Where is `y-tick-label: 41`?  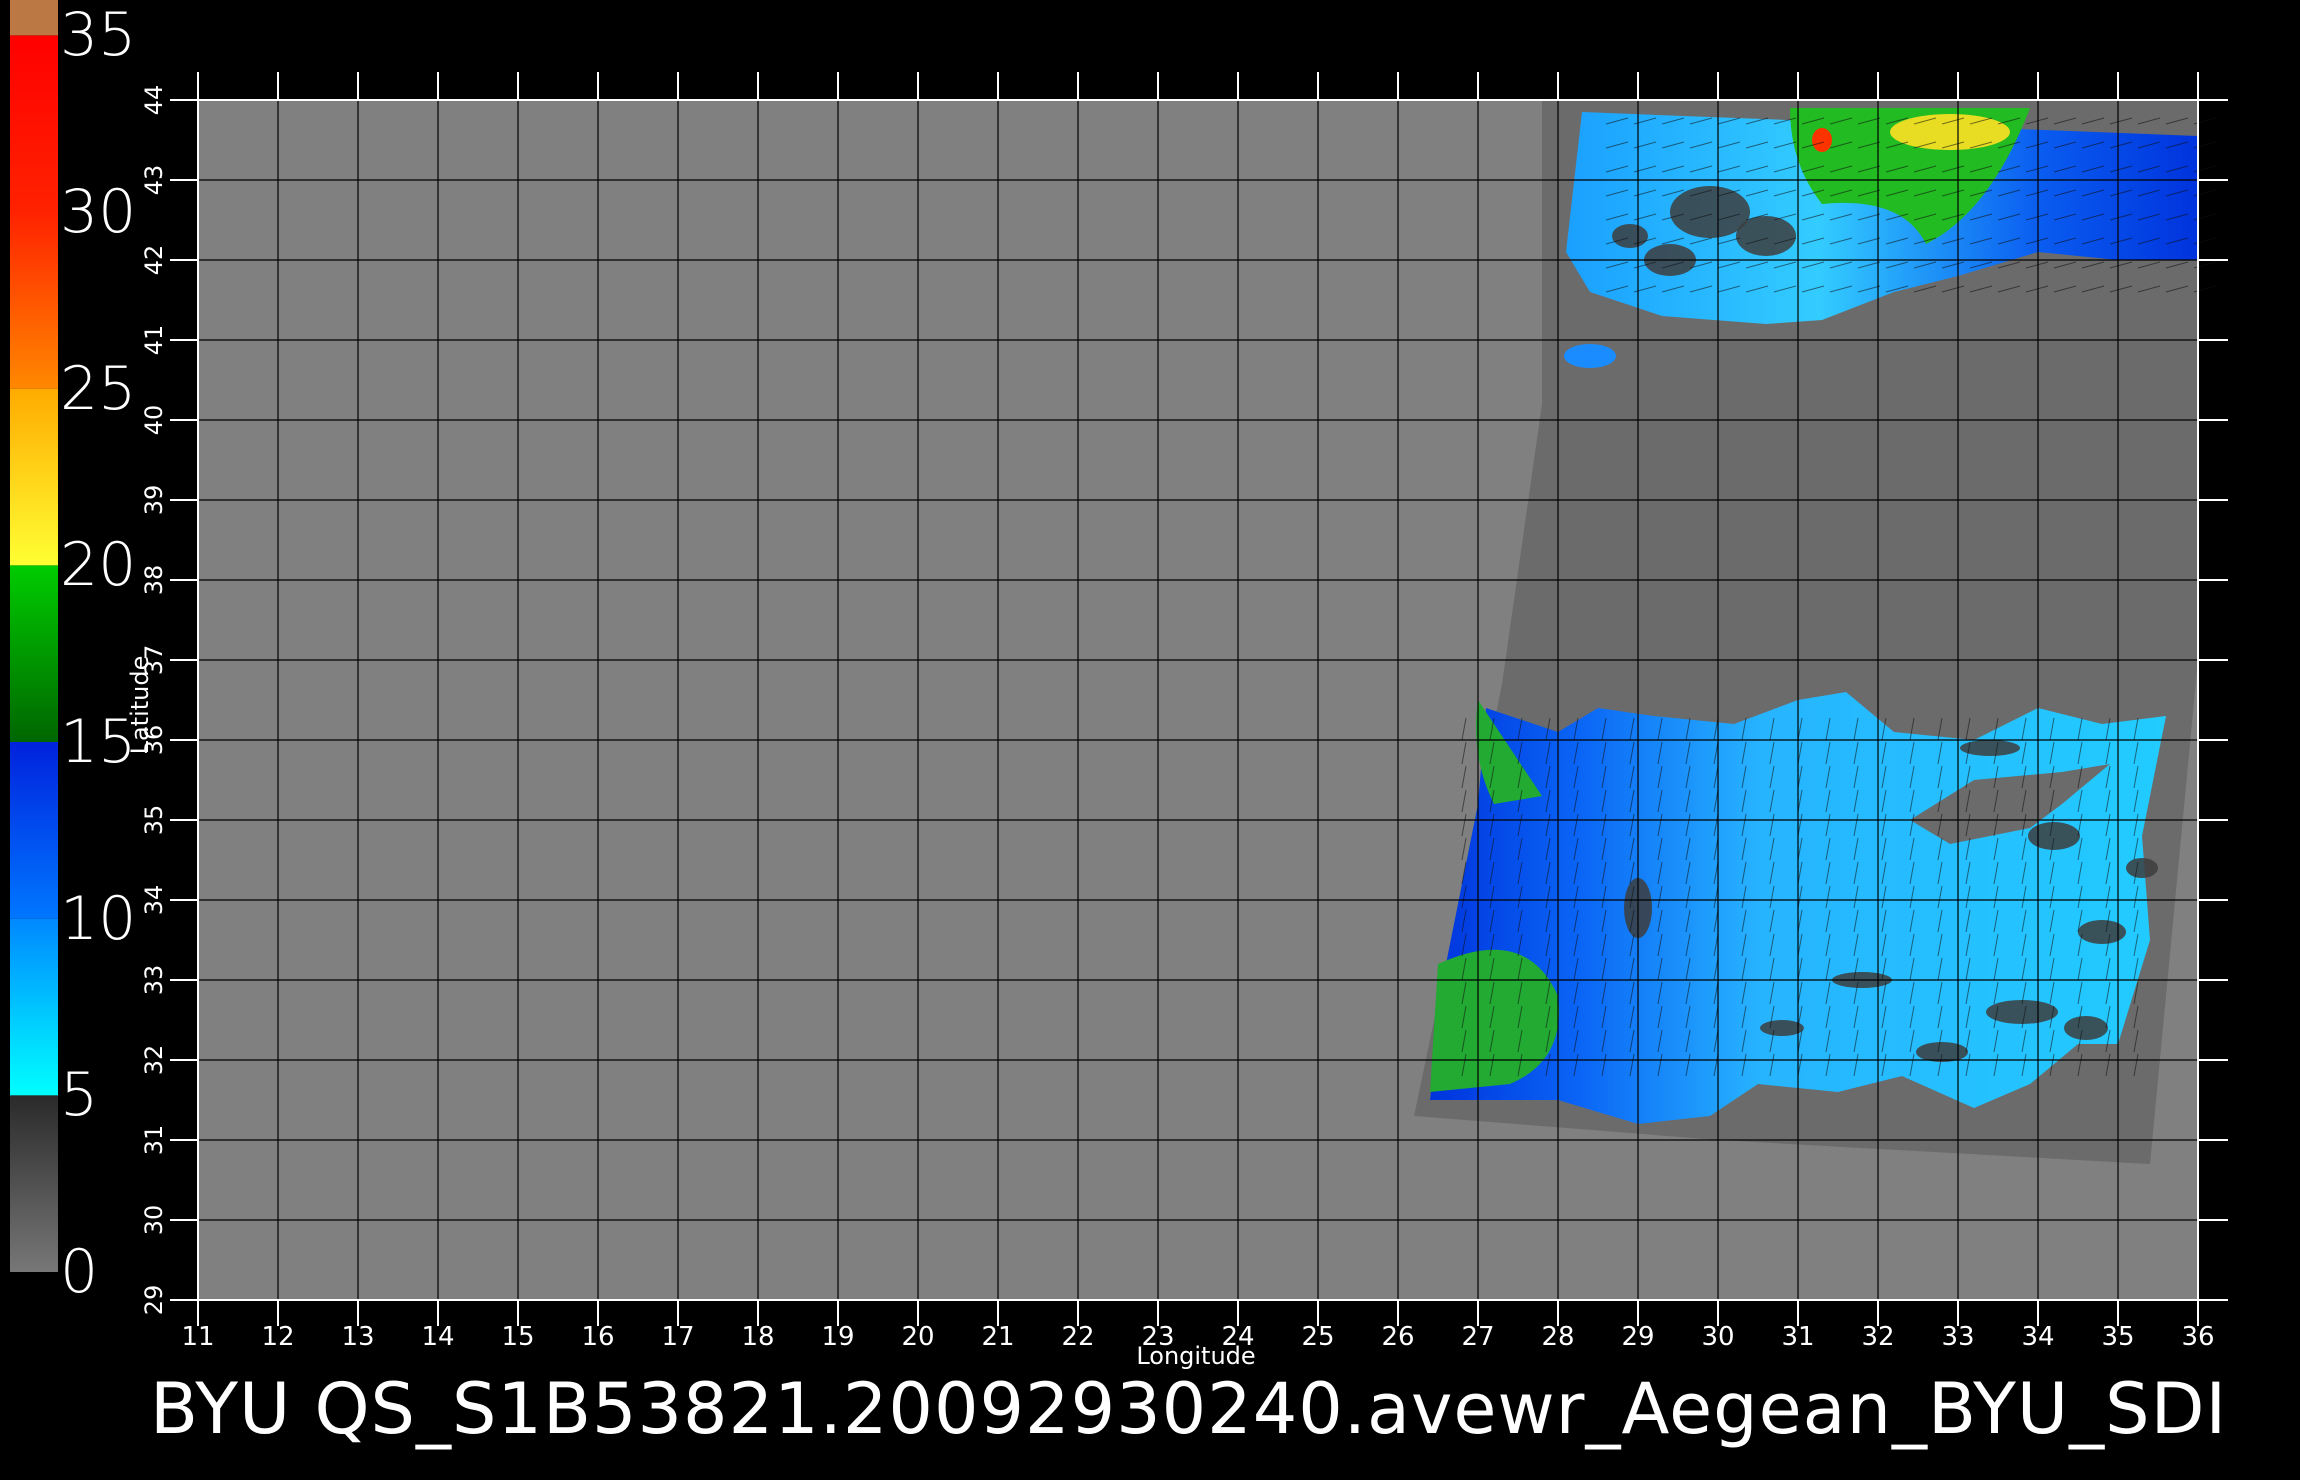 y-tick-label: 41 is located at coordinates (154, 340).